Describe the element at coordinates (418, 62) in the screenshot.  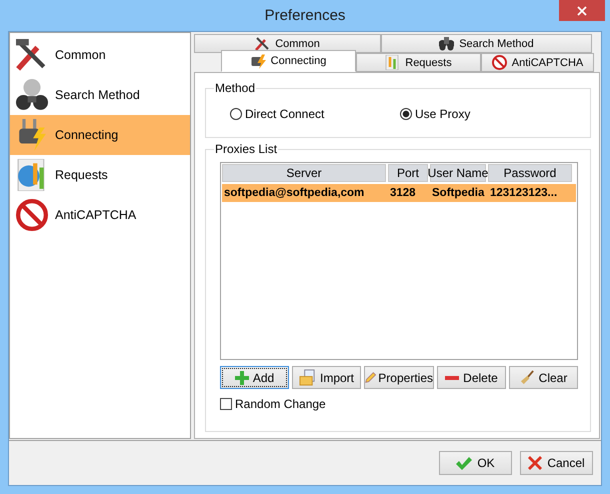
I see `tab: Requests` at that location.